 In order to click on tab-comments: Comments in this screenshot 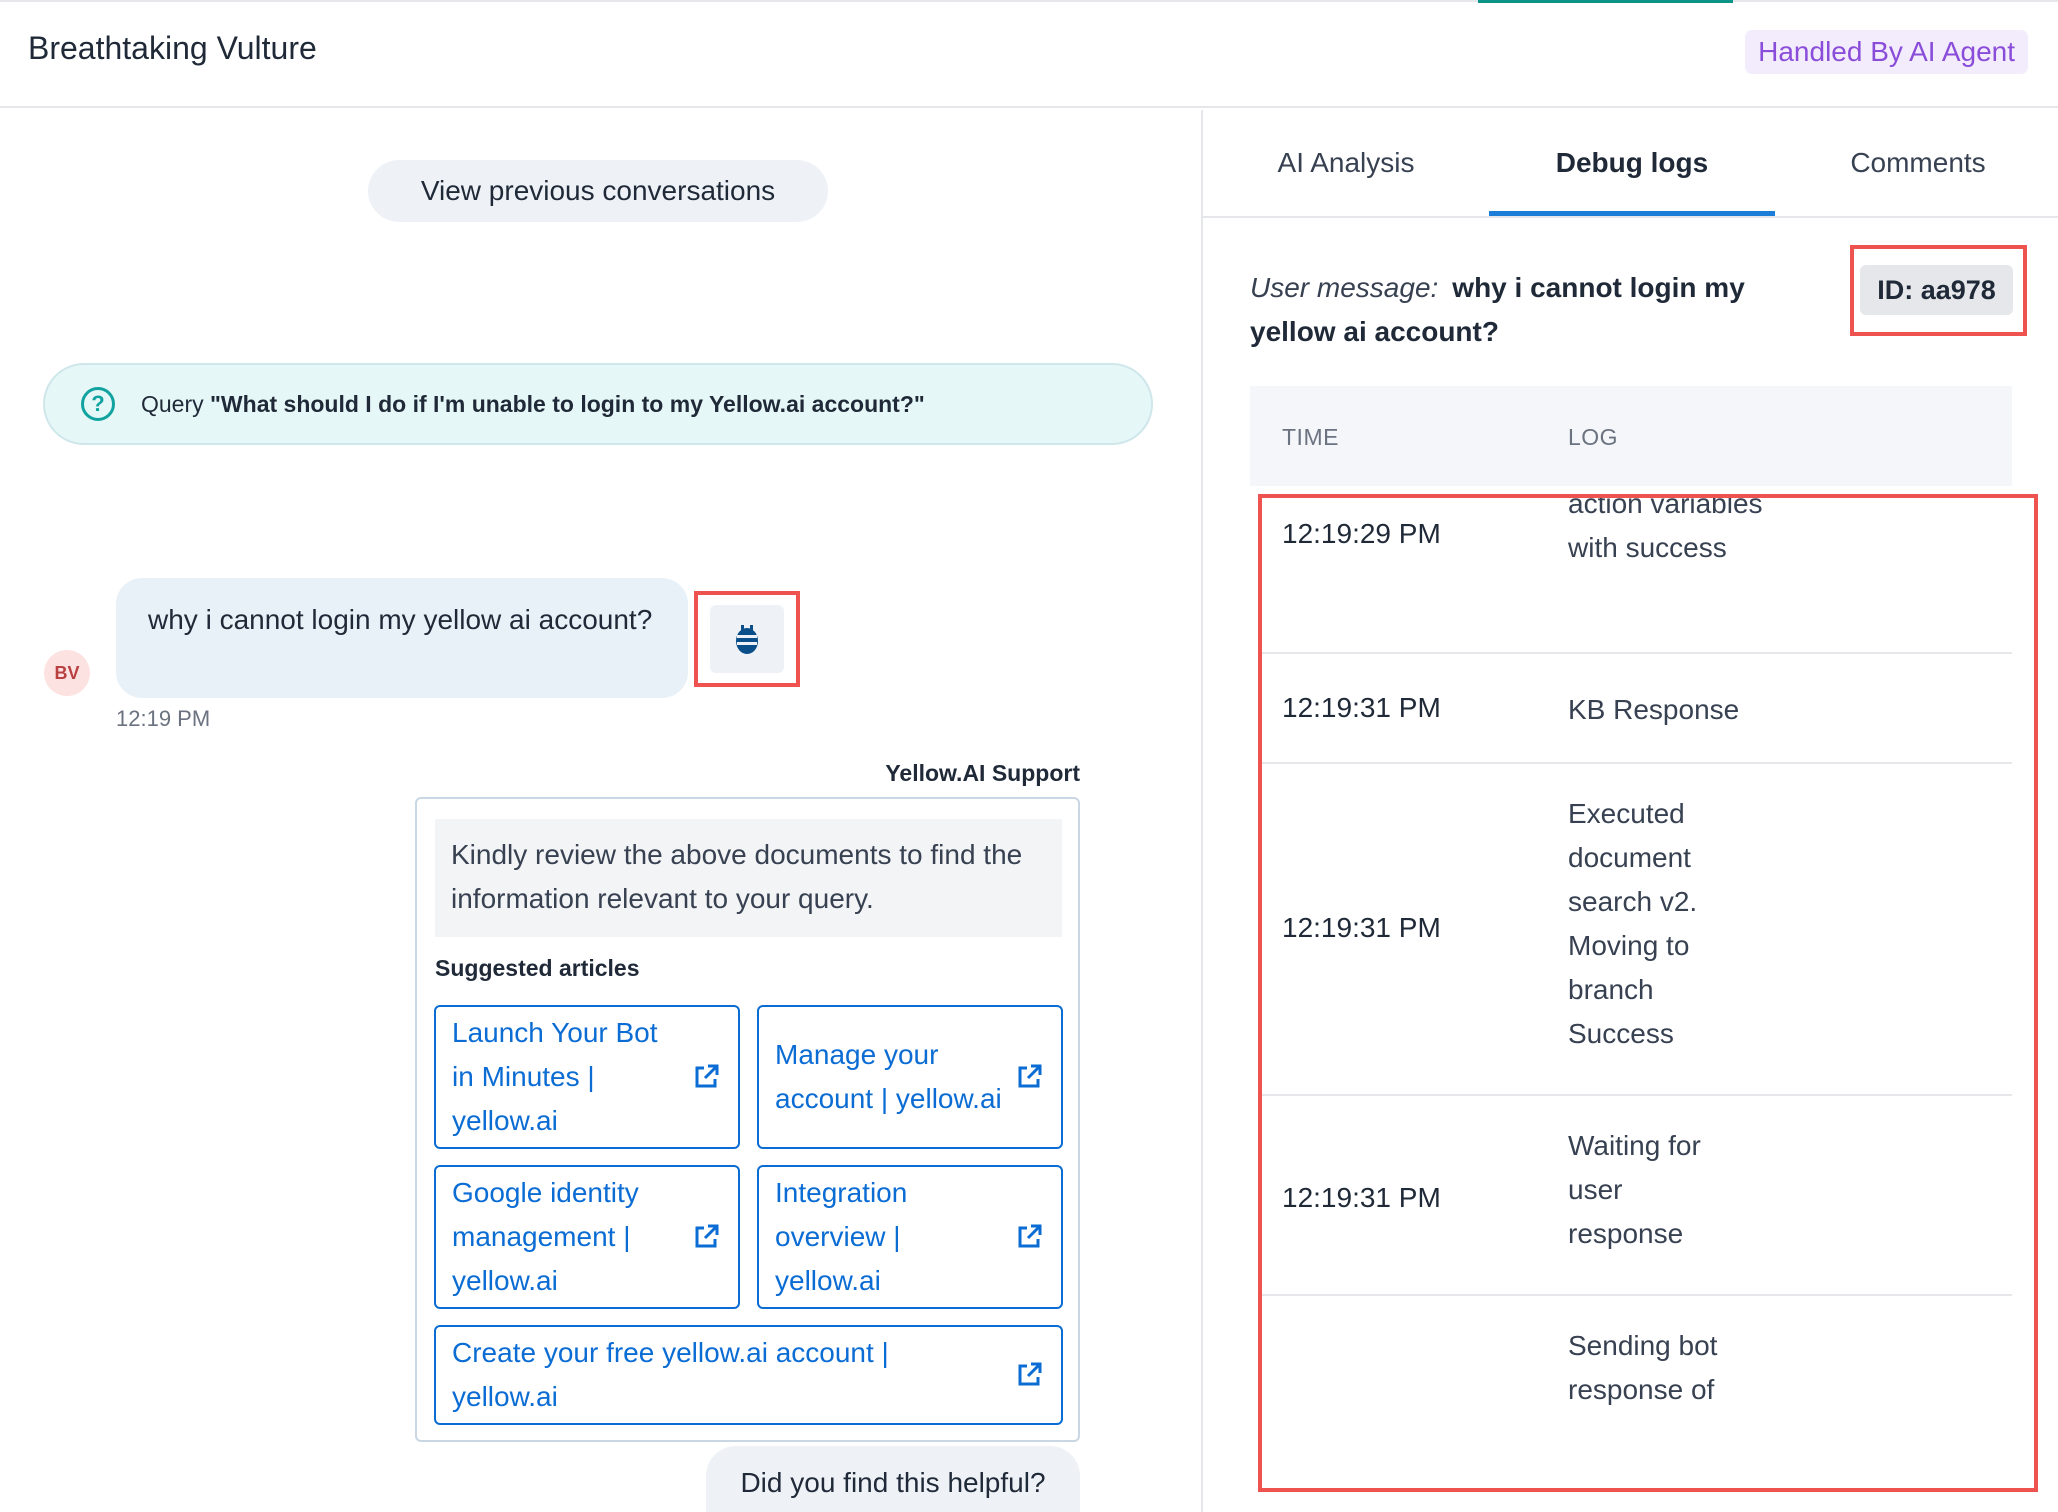, I will do `click(1916, 164)`.